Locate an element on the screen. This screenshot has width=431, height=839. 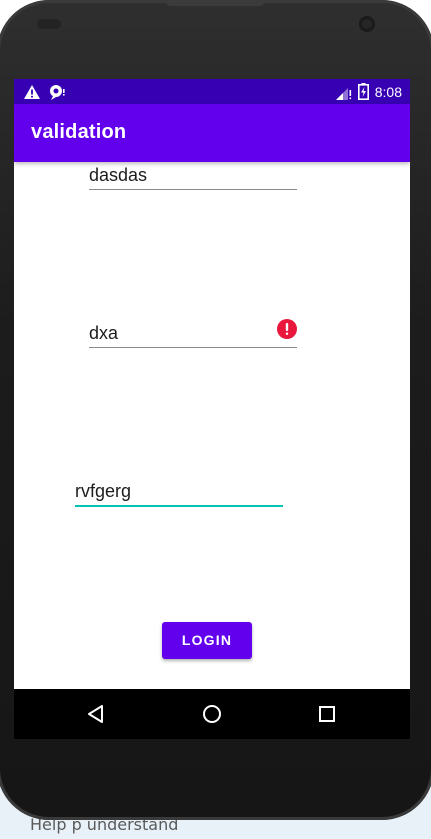
home-icon is located at coordinates (212, 714).